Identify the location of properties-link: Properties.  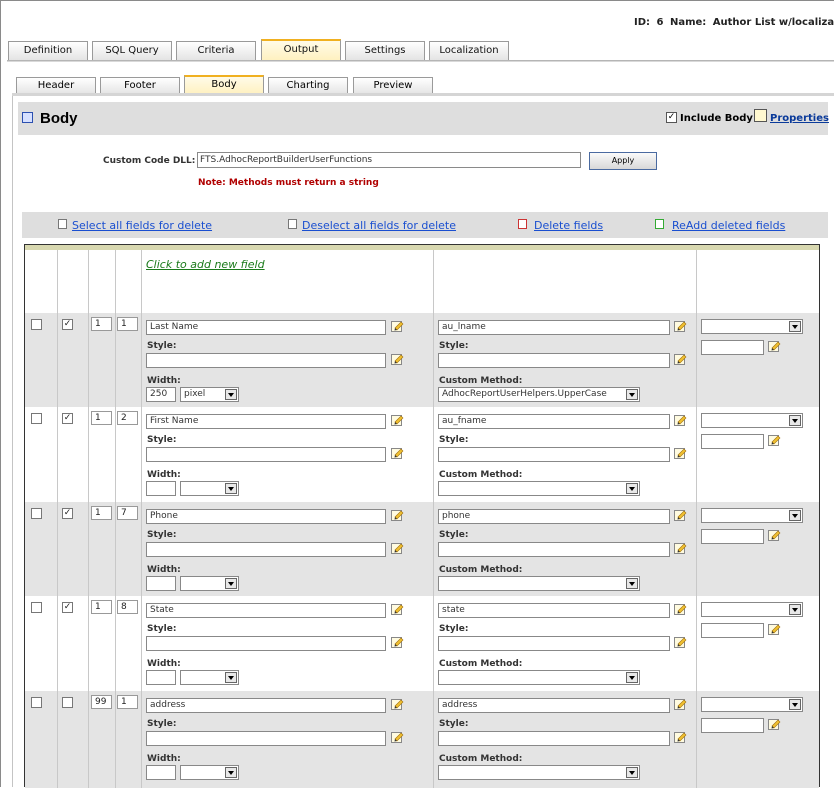
(799, 118).